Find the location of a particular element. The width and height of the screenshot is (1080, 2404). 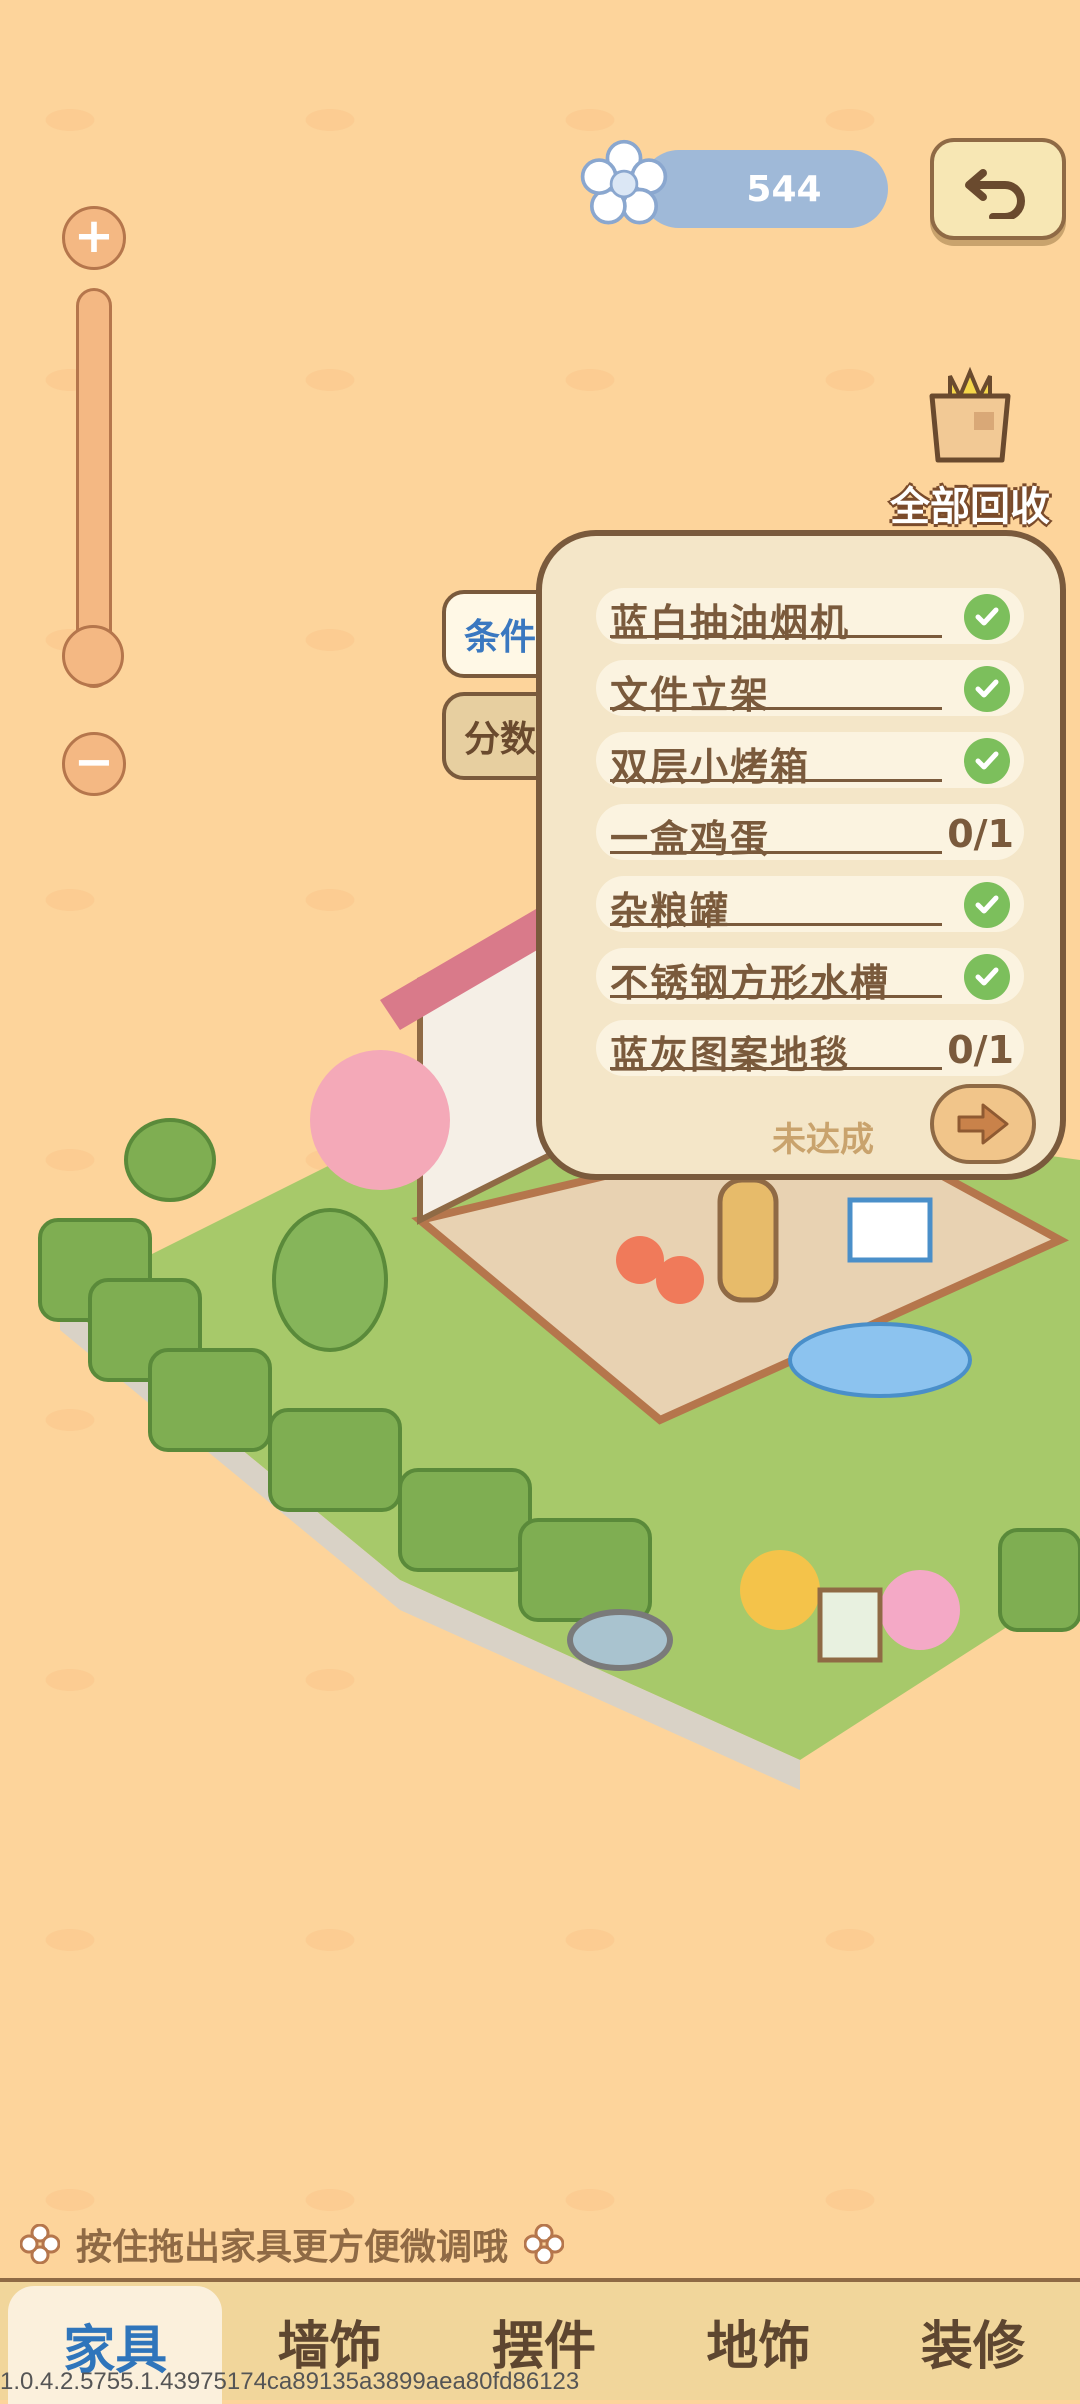

recycle-all-button: 全部回收 is located at coordinates (970, 444).